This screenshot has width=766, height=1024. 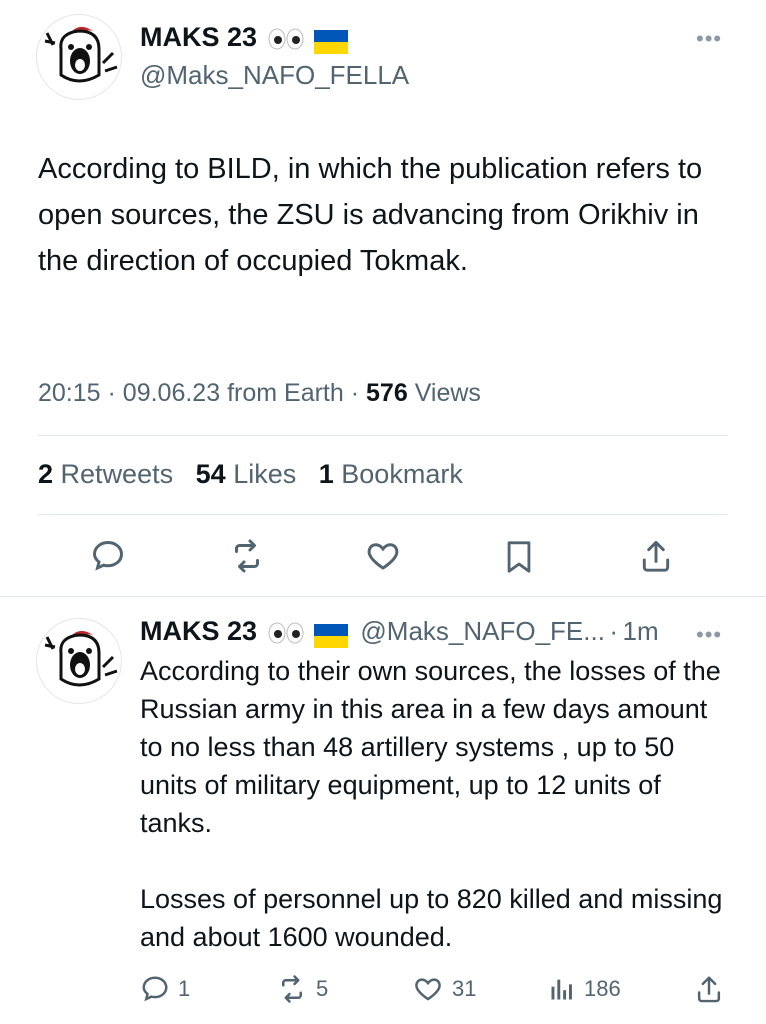 I want to click on engagement-stats: 2 Retweets 54 Likes 1 Bookmark, so click(x=250, y=474).